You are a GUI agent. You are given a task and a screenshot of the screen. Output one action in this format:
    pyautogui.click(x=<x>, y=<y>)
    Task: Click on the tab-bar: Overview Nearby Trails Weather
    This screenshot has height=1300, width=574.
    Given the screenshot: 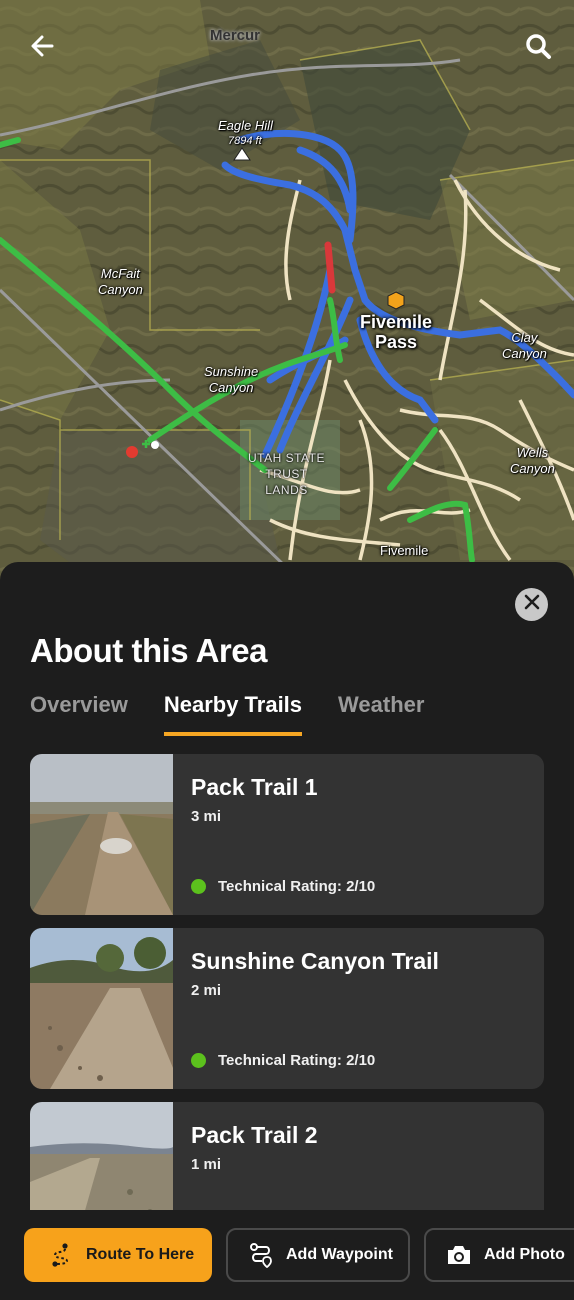 What is the action you would take?
    pyautogui.click(x=245, y=714)
    